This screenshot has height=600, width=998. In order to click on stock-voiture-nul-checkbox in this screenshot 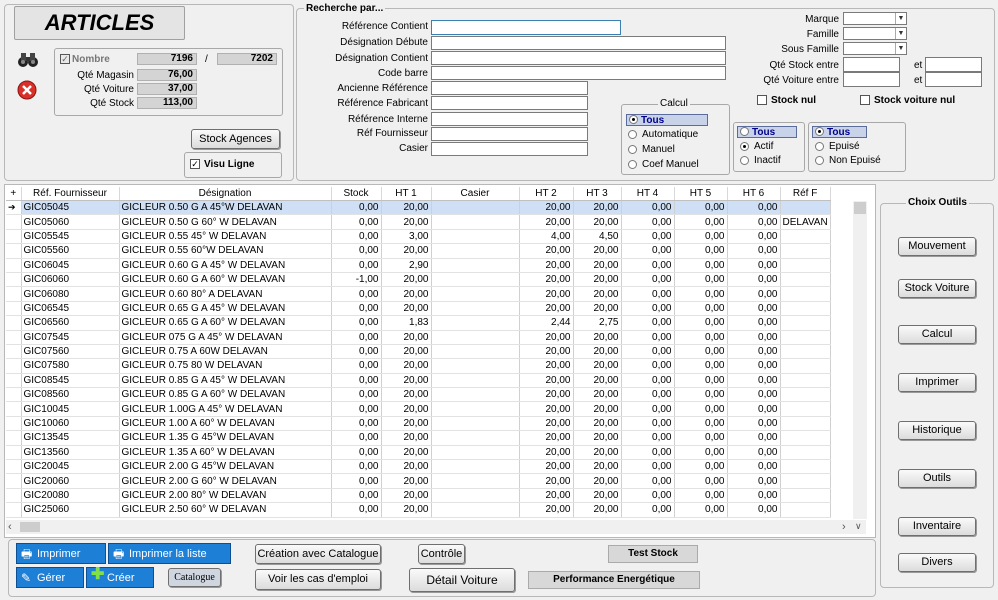, I will do `click(865, 100)`.